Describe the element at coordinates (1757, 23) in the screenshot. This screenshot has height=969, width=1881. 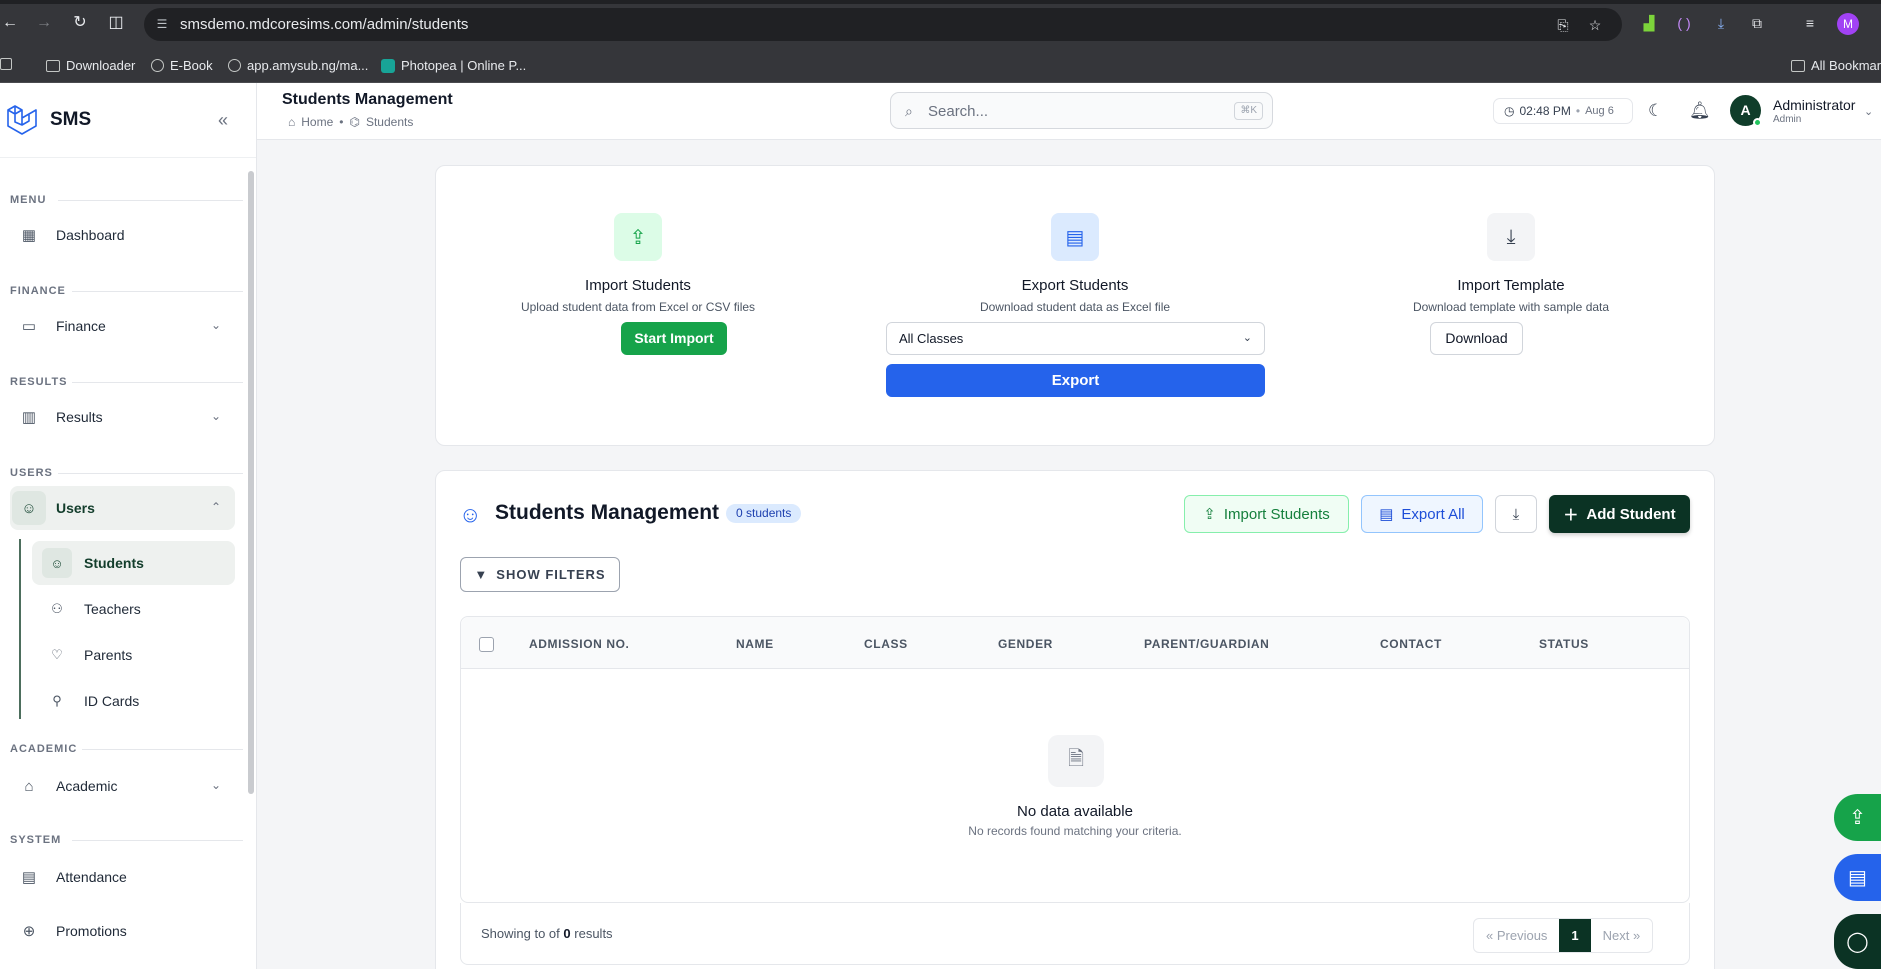
I see `extensions-puzzle-icon: ⧉` at that location.